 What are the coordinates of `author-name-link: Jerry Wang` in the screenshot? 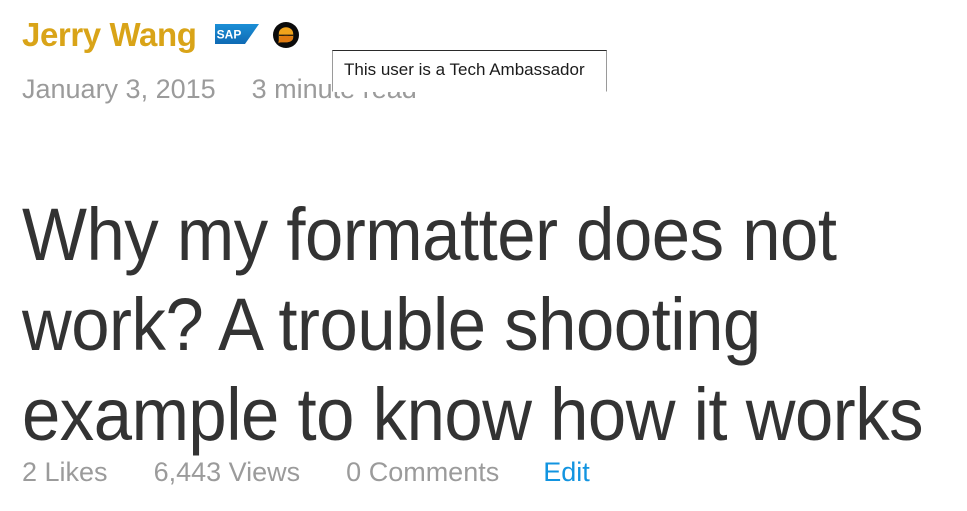 It's located at (109, 35).